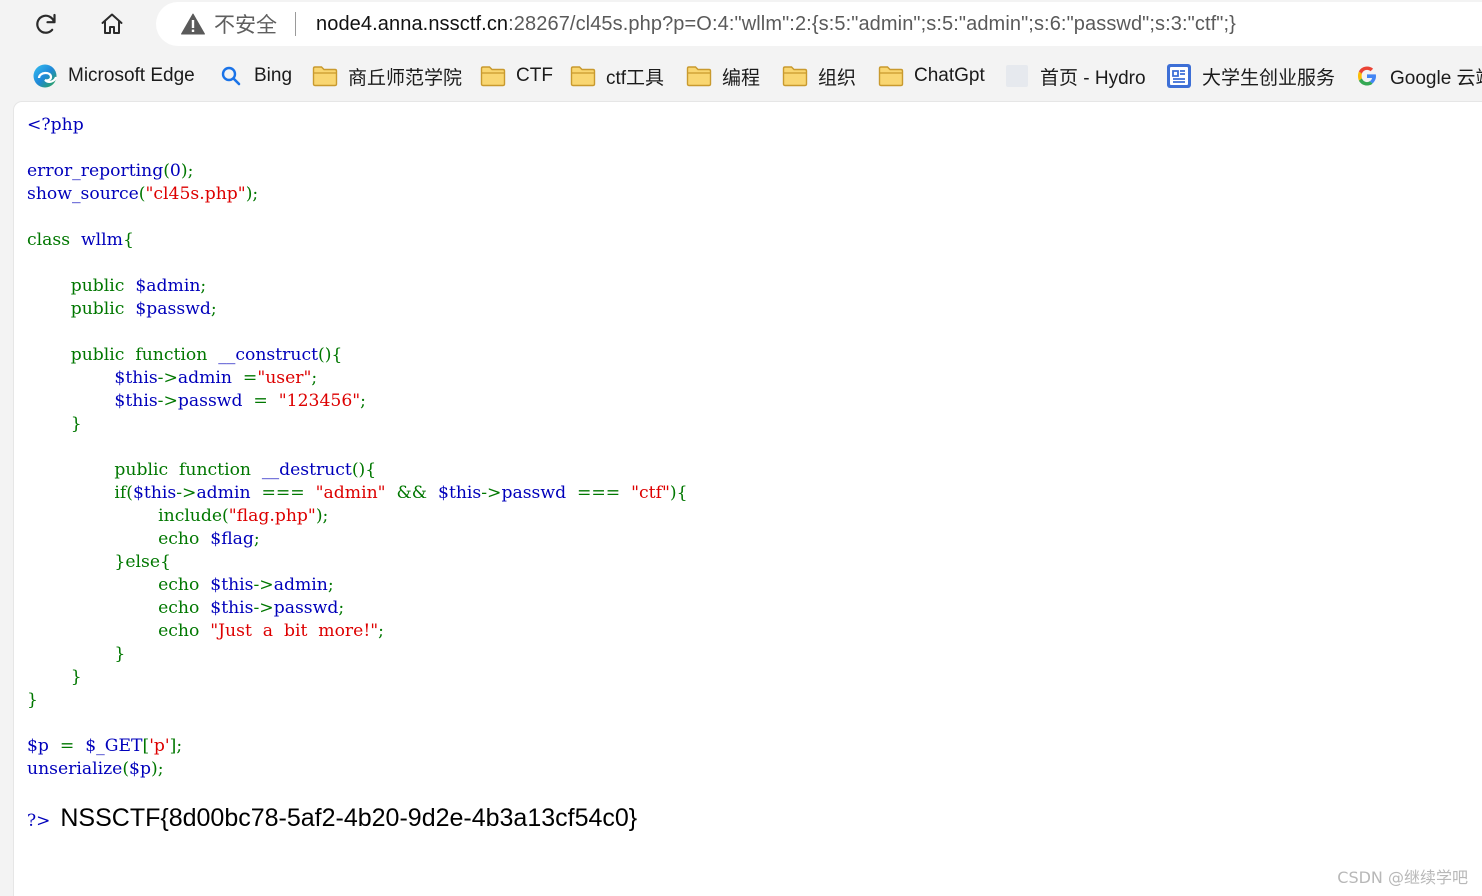 The width and height of the screenshot is (1482, 896). Describe the element at coordinates (357, 194) in the screenshot. I see `code-line: show_source("cl45s.php");` at that location.